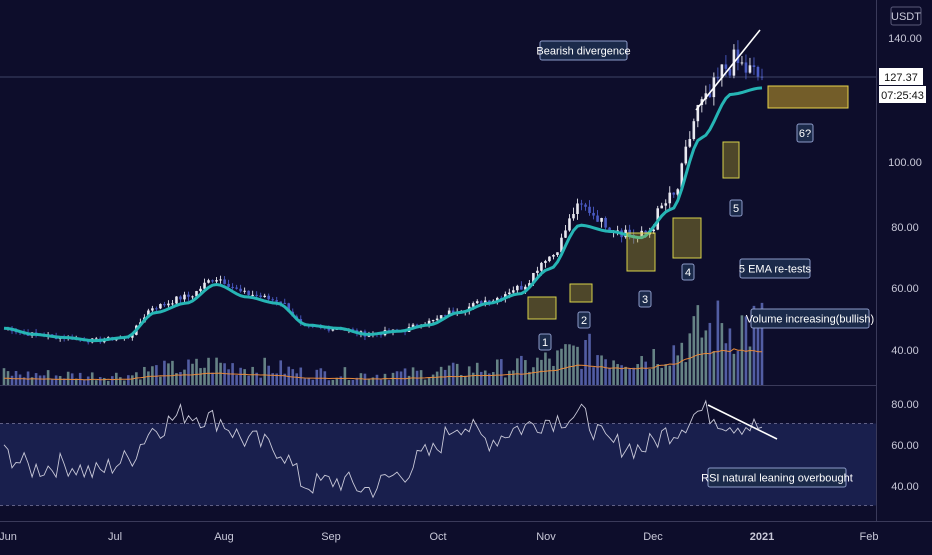  Describe the element at coordinates (545, 342) in the screenshot. I see `retest-number-label: 1` at that location.